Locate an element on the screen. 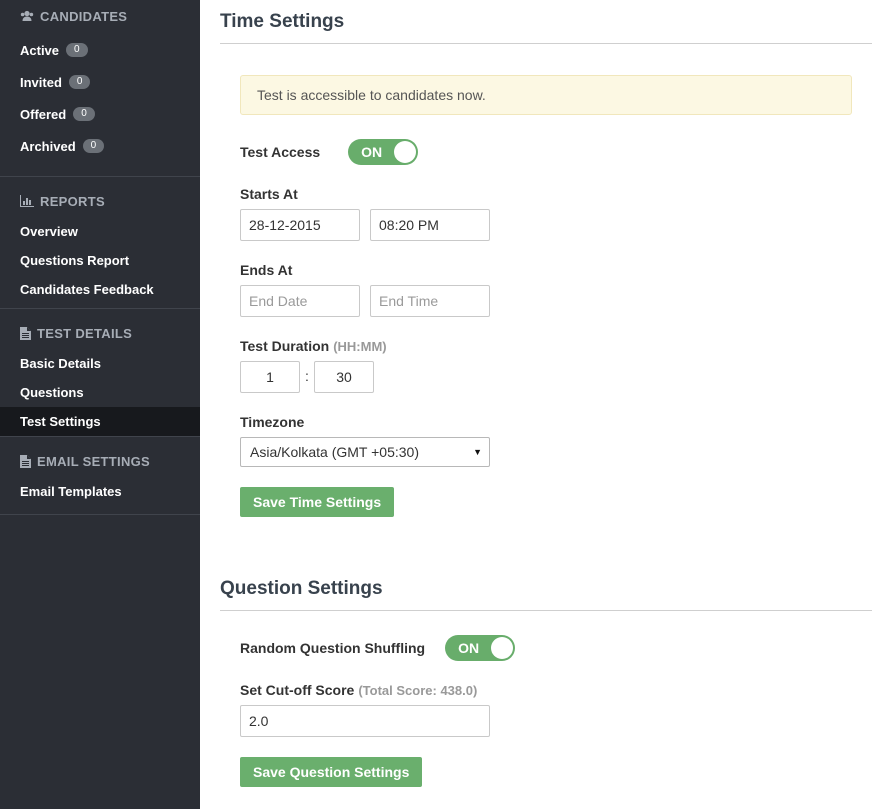 This screenshot has height=809, width=890. sidebar-item-label: Basic Details is located at coordinates (60, 363).